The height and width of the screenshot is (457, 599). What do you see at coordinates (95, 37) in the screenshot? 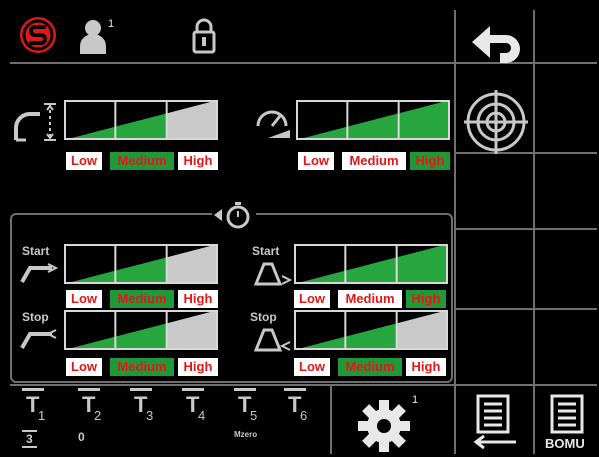
I see `user-icon` at bounding box center [95, 37].